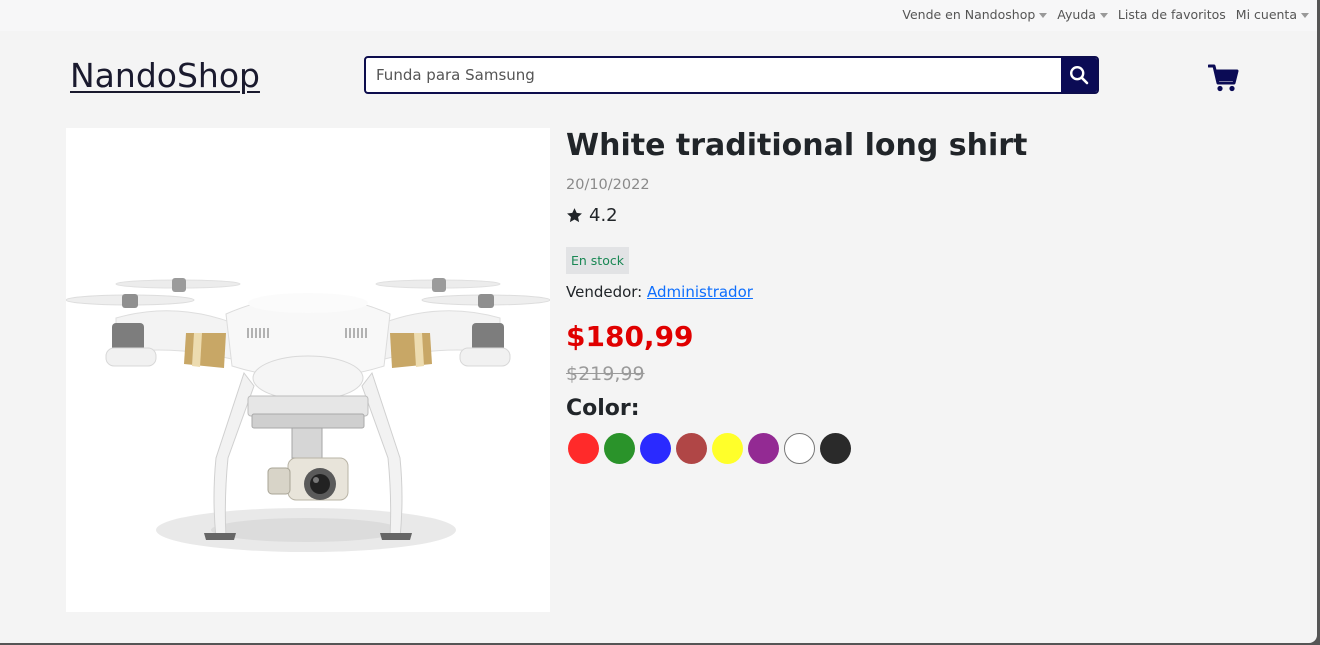 The width and height of the screenshot is (1320, 645). I want to click on top-nav-help: Ayuda, so click(1082, 14).